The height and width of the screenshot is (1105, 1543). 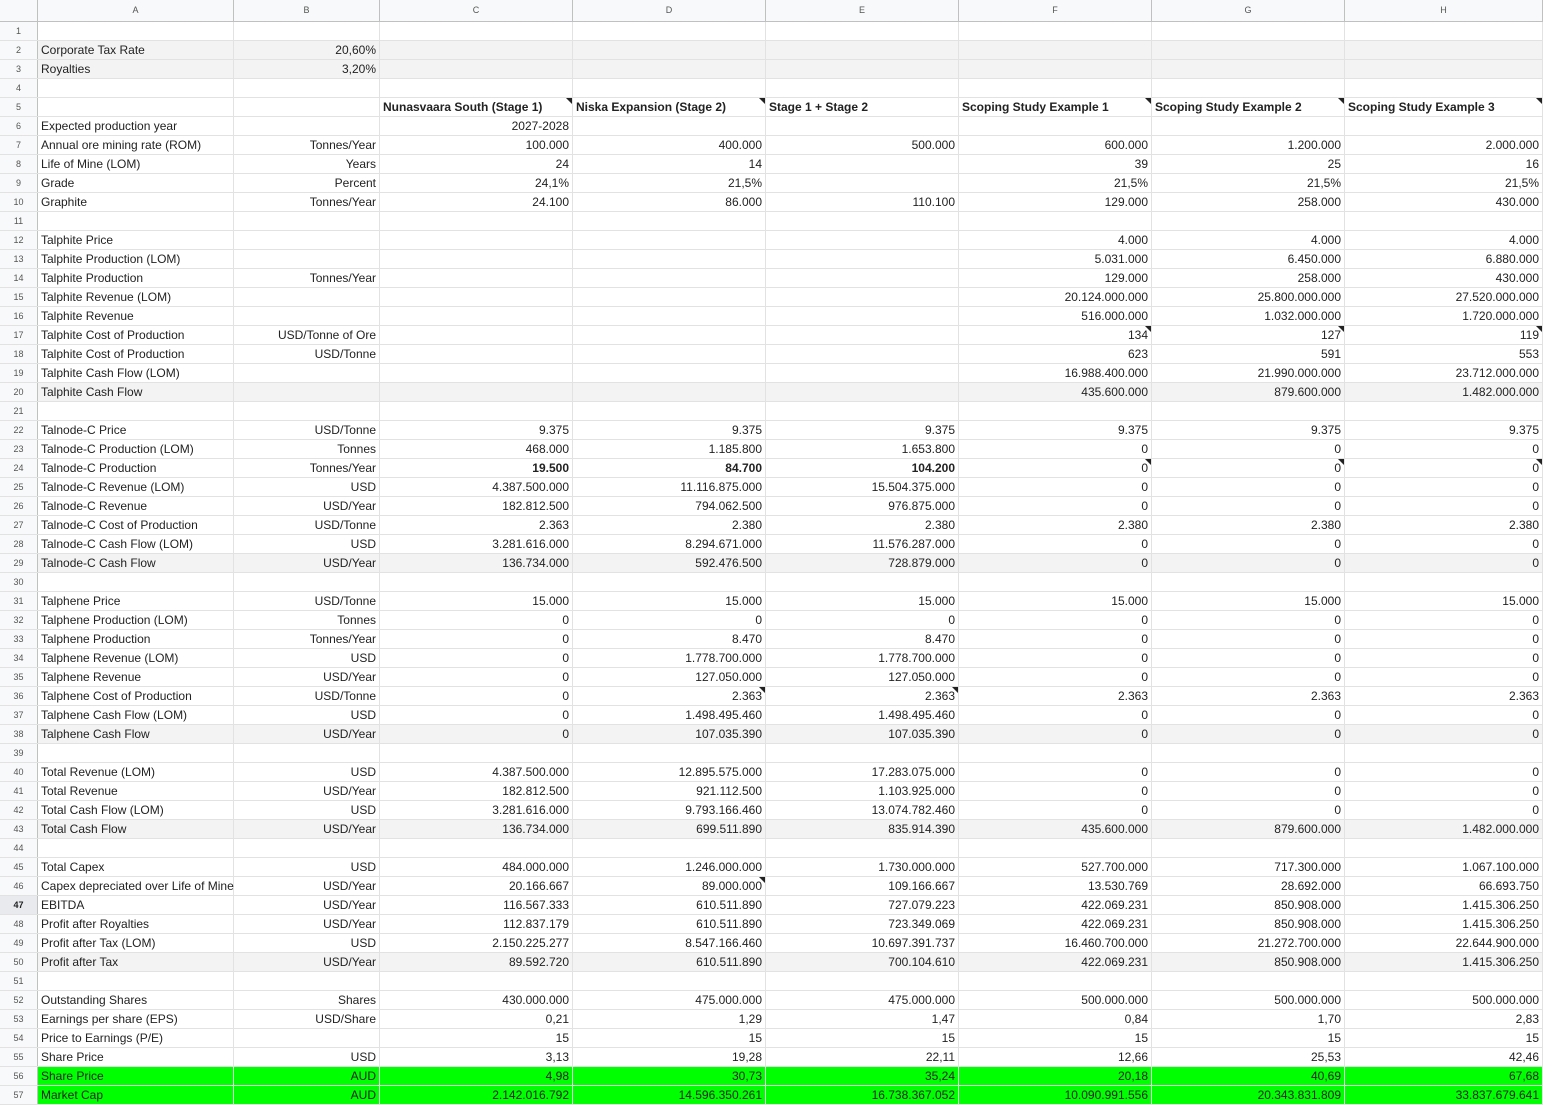 I want to click on cell-a38: Talphene Cash Flow, so click(x=136, y=734).